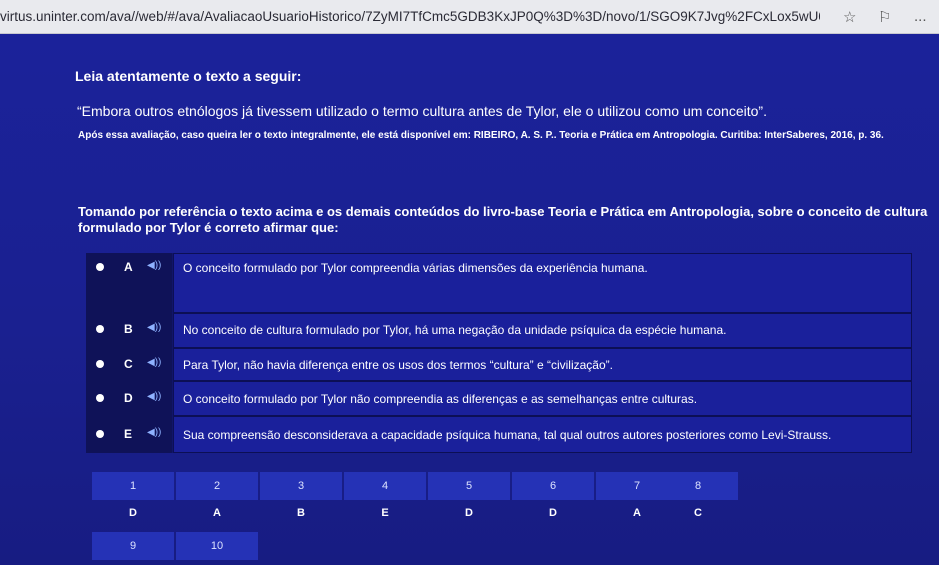  What do you see at coordinates (128, 434) in the screenshot?
I see `option-letter: E` at bounding box center [128, 434].